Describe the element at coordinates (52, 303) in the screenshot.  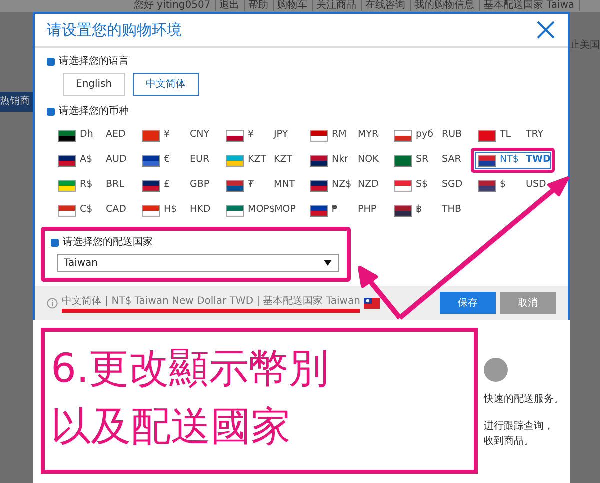
I see `info-icon` at that location.